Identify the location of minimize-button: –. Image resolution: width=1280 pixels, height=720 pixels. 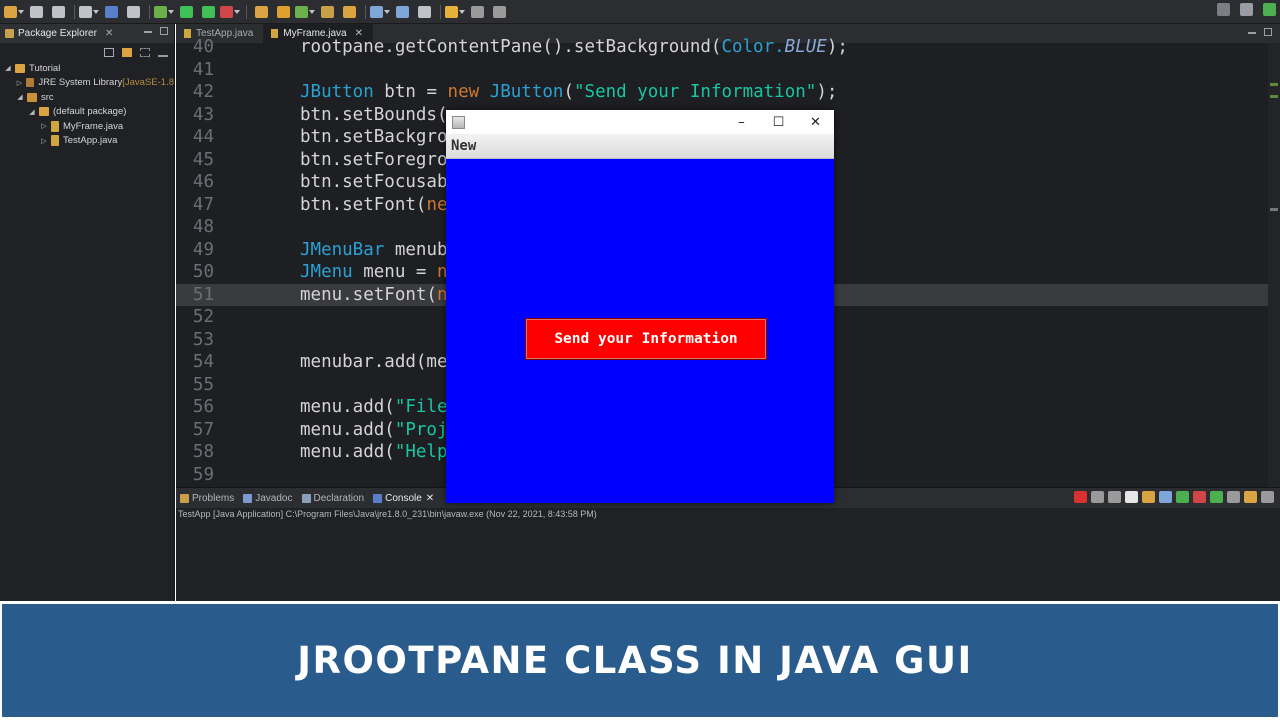
(741, 122).